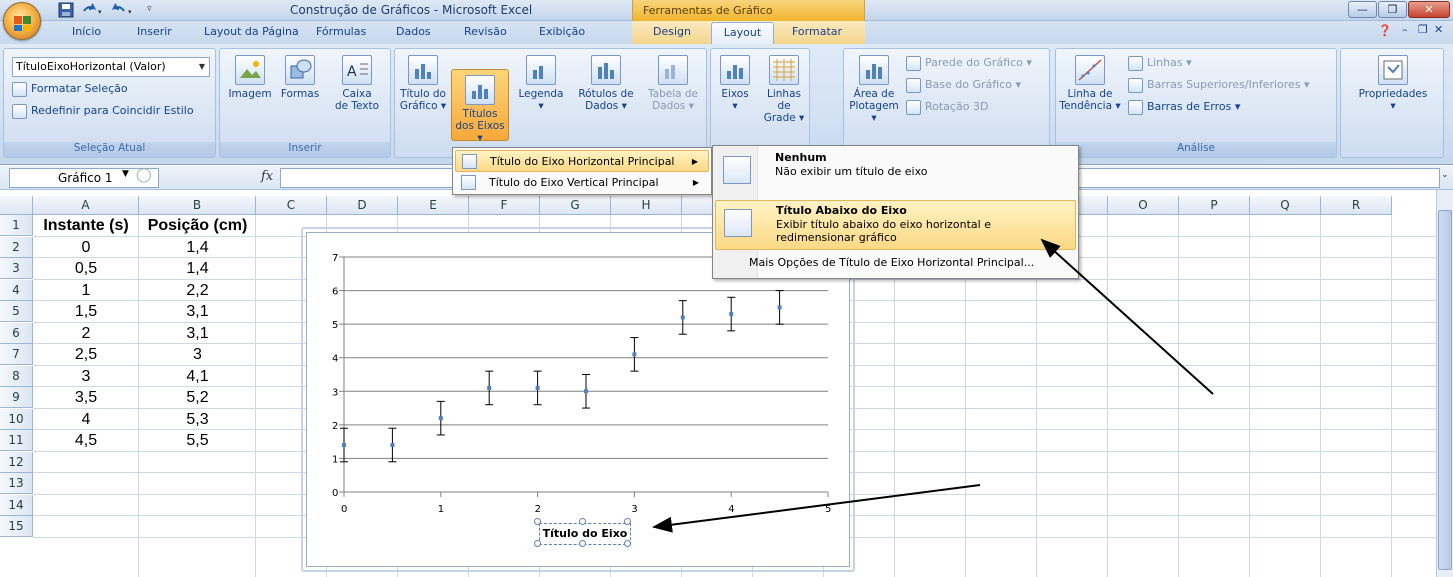  Describe the element at coordinates (562, 31) in the screenshot. I see `tab-exibicao: Exibição` at that location.